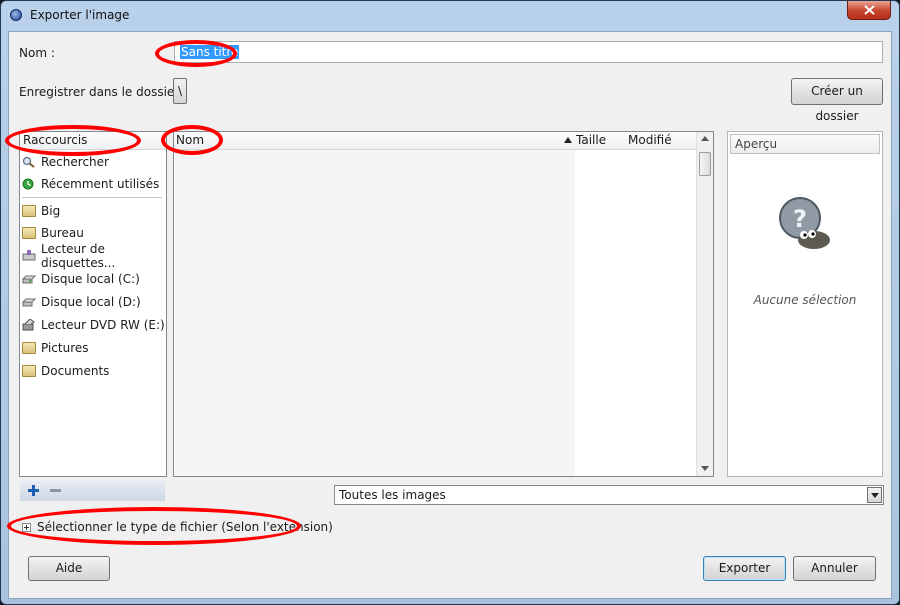 This screenshot has height=605, width=900. What do you see at coordinates (450, 16) in the screenshot?
I see `title-bar: Exporter l'image` at bounding box center [450, 16].